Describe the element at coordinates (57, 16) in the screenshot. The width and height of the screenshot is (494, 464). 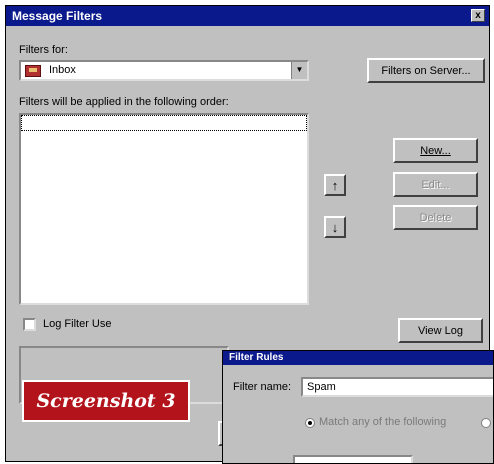
I see `window-title: Message Filters` at that location.